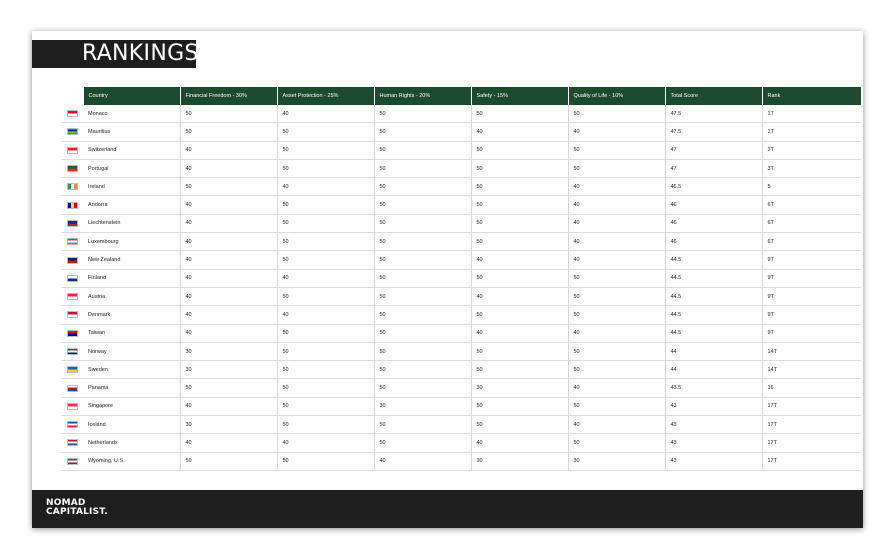 The height and width of the screenshot is (560, 895). What do you see at coordinates (131, 150) in the screenshot?
I see `cell-country: Switzerland` at bounding box center [131, 150].